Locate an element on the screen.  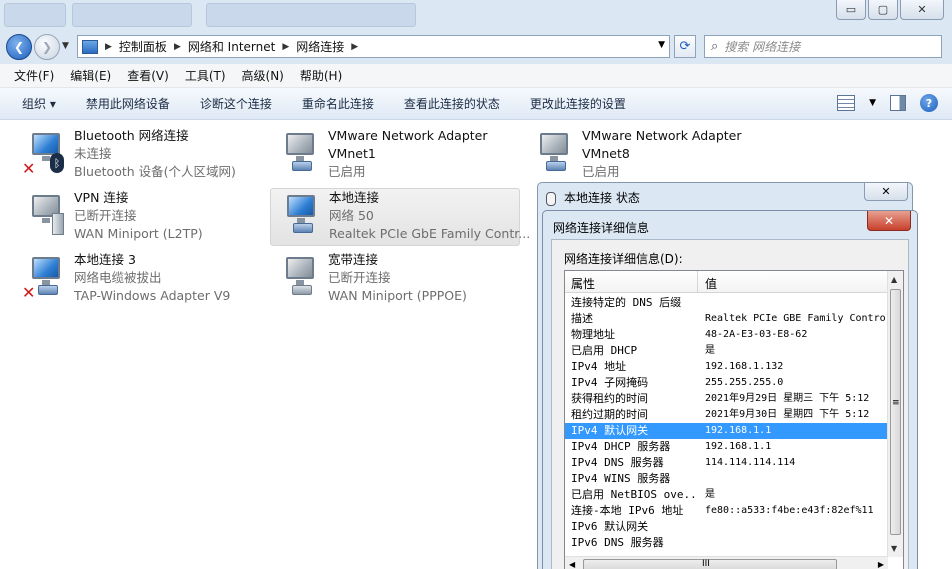
close-status-dialog-button: ✕ is located at coordinates (886, 192).